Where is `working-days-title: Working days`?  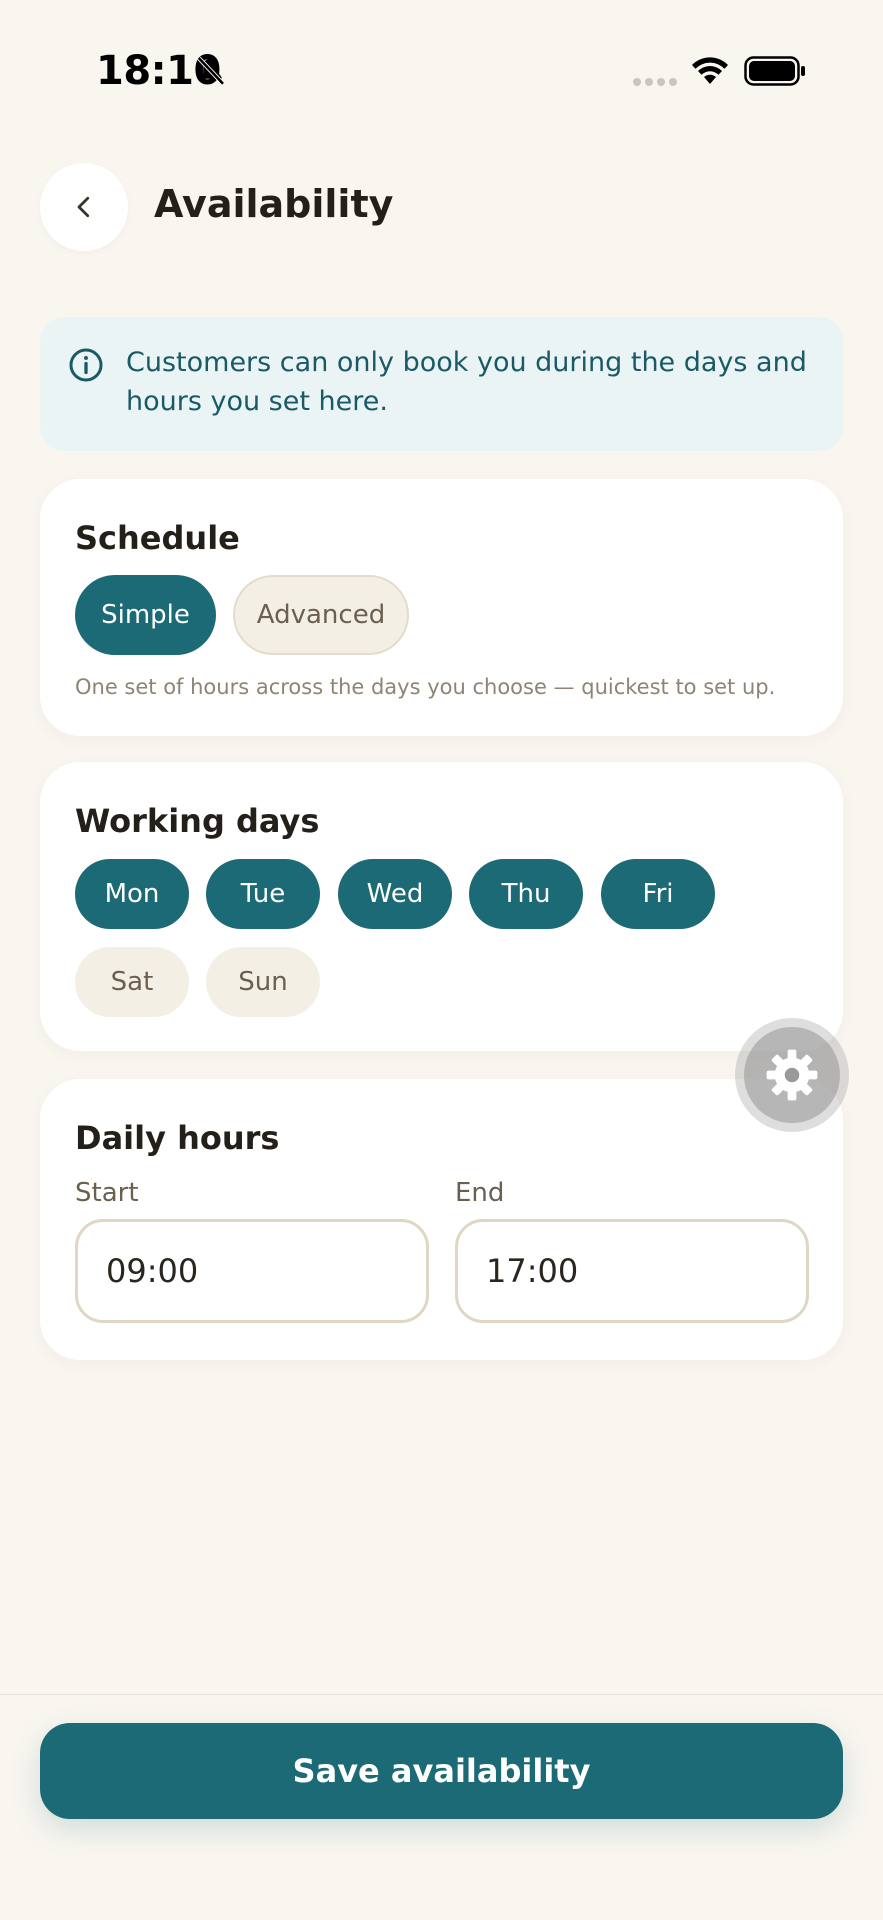
working-days-title: Working days is located at coordinates (197, 821).